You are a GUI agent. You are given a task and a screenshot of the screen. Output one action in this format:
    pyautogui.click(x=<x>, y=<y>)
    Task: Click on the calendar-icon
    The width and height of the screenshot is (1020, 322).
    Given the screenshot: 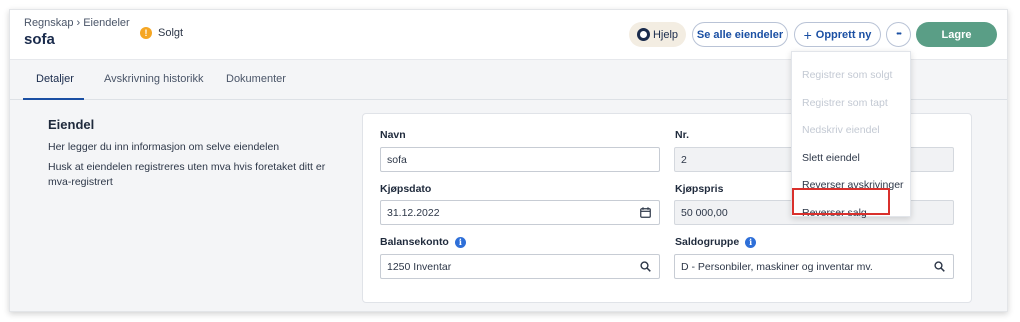 What is the action you would take?
    pyautogui.click(x=645, y=214)
    